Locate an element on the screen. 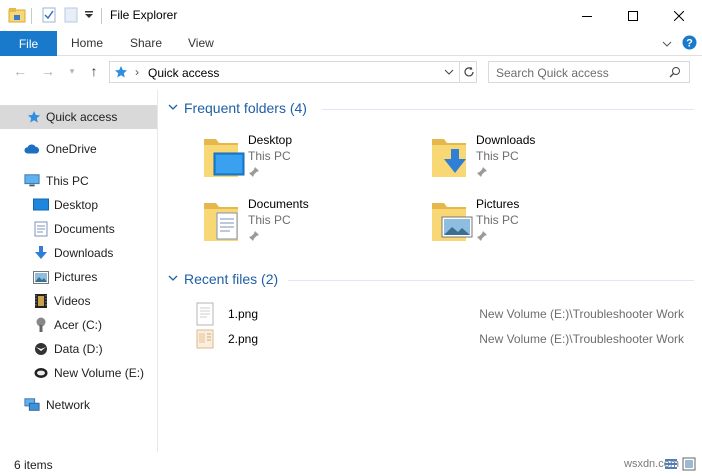 The height and width of the screenshot is (476, 702). close-icon is located at coordinates (679, 15).